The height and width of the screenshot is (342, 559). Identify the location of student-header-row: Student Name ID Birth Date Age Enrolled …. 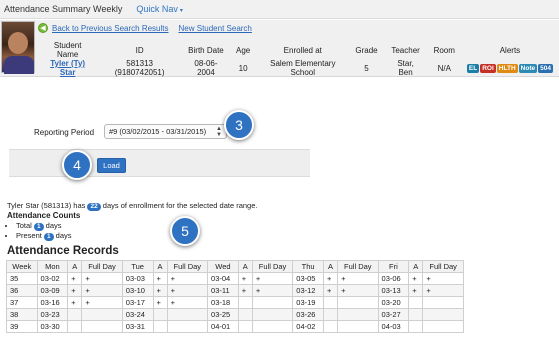
(298, 50).